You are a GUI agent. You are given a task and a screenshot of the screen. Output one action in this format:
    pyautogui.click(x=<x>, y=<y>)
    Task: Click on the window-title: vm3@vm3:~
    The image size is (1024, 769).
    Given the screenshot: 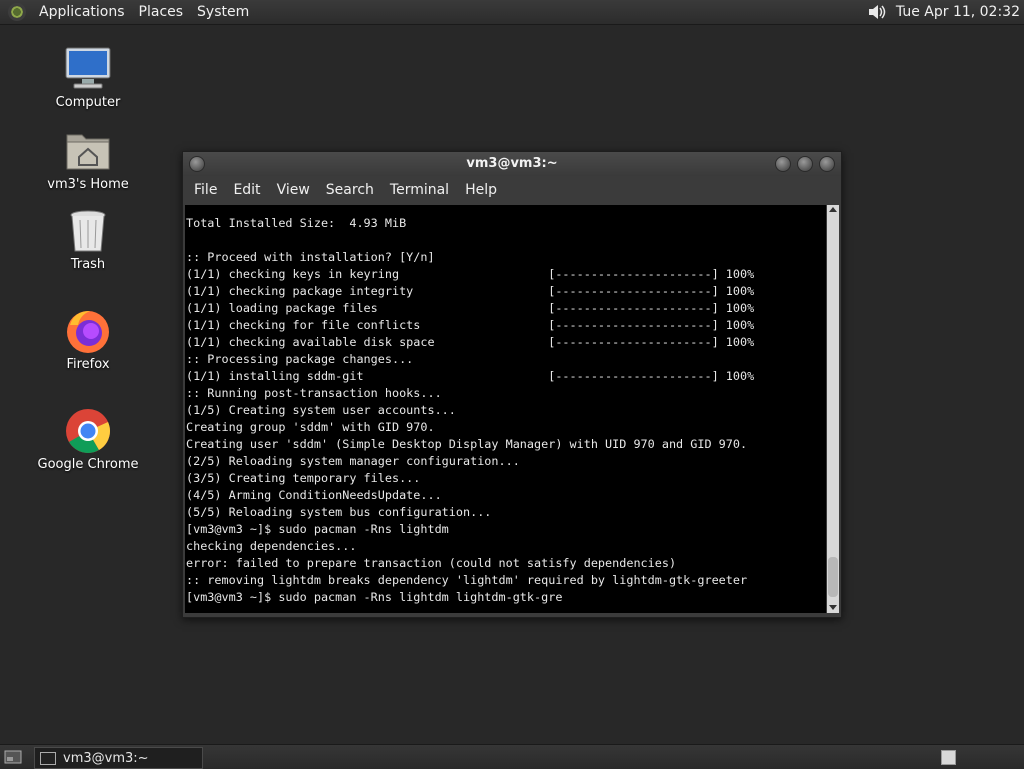 What is the action you would take?
    pyautogui.click(x=512, y=163)
    